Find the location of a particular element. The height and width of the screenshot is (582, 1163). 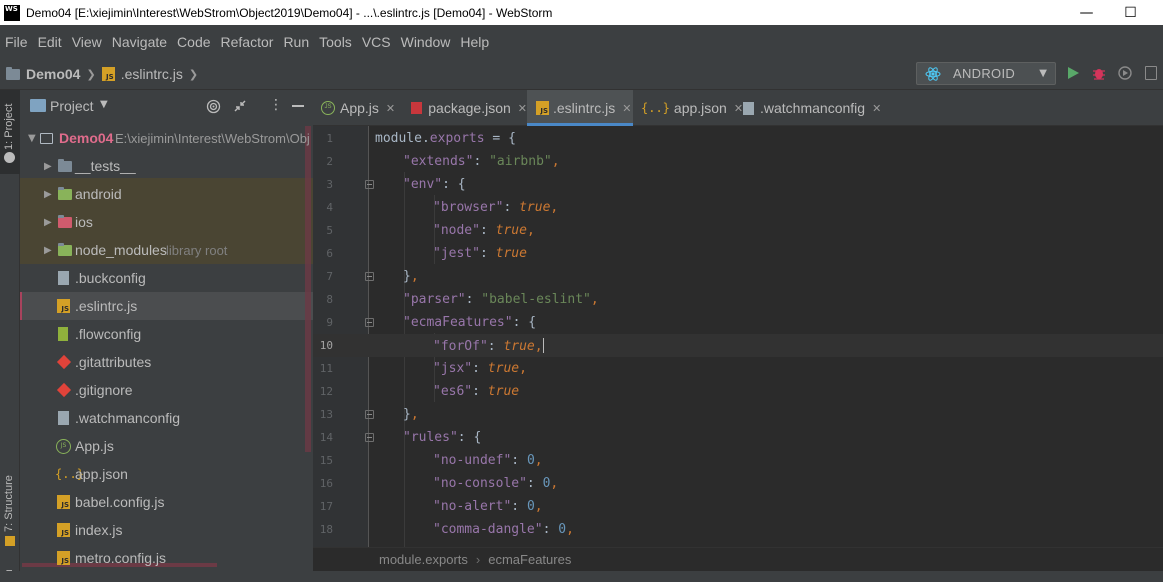

tree-item-file: JS babel.config.js is located at coordinates (166, 502).